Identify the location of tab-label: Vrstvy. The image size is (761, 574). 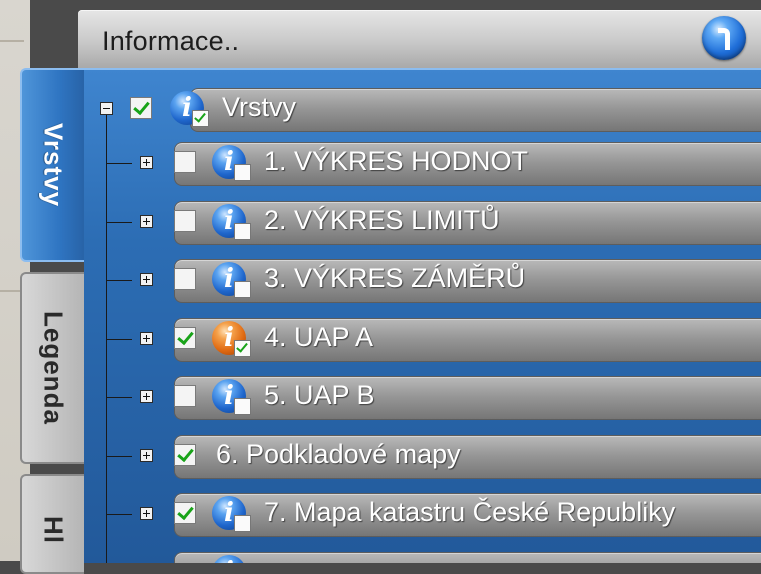
(53, 165).